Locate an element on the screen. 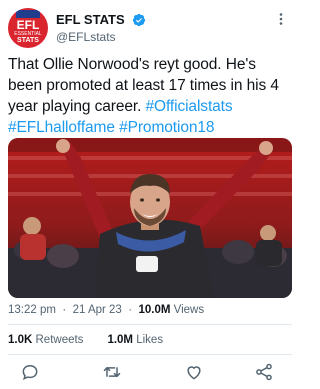 This screenshot has height=389, width=320. verified-badge-icon is located at coordinates (139, 19).